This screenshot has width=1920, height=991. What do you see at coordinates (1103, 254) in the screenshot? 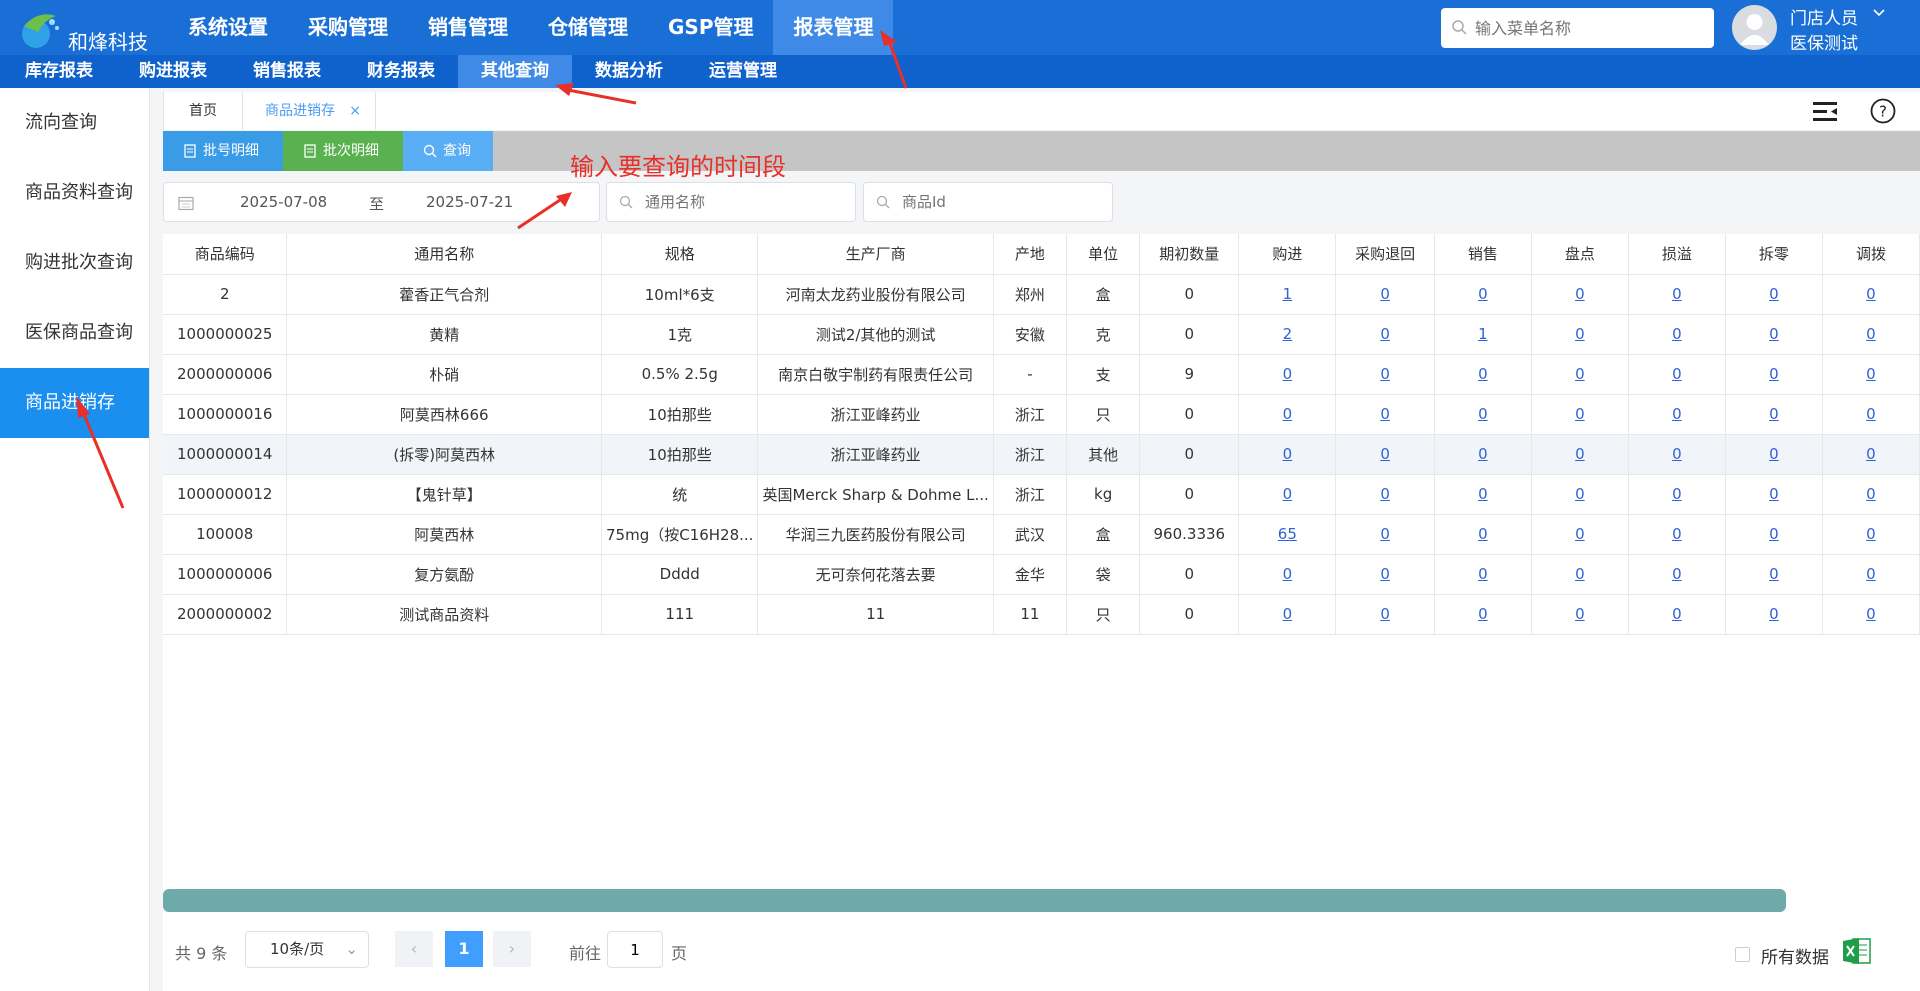
I see `column-header: 单位` at bounding box center [1103, 254].